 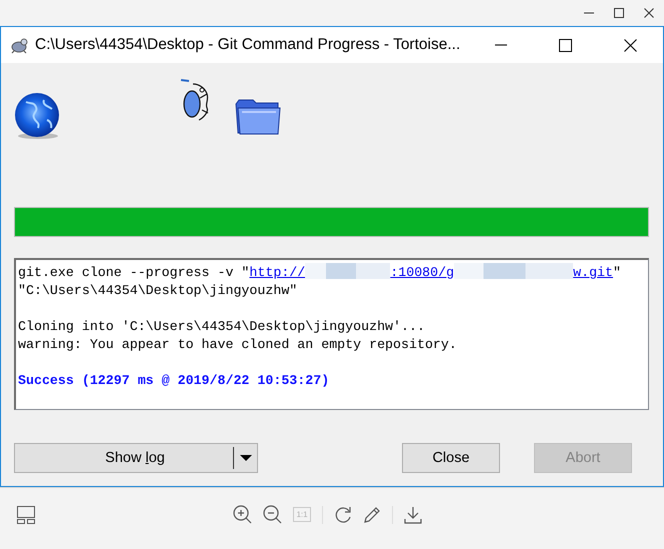 What do you see at coordinates (136, 458) in the screenshot?
I see `show-log-button: Show log` at bounding box center [136, 458].